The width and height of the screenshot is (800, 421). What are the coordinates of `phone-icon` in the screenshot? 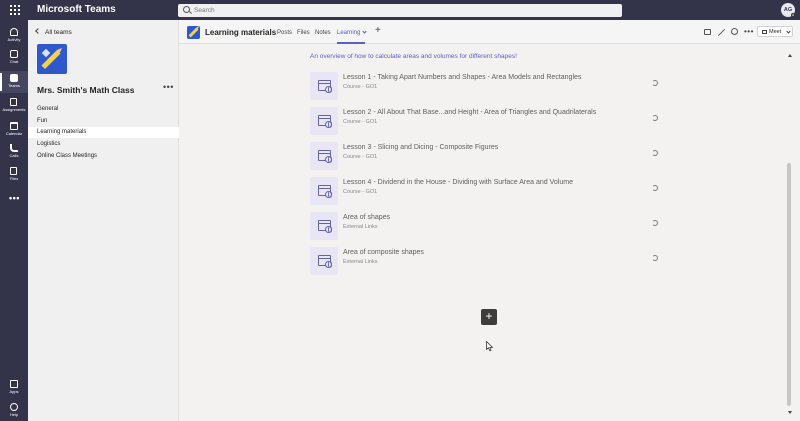 It's located at (14, 148).